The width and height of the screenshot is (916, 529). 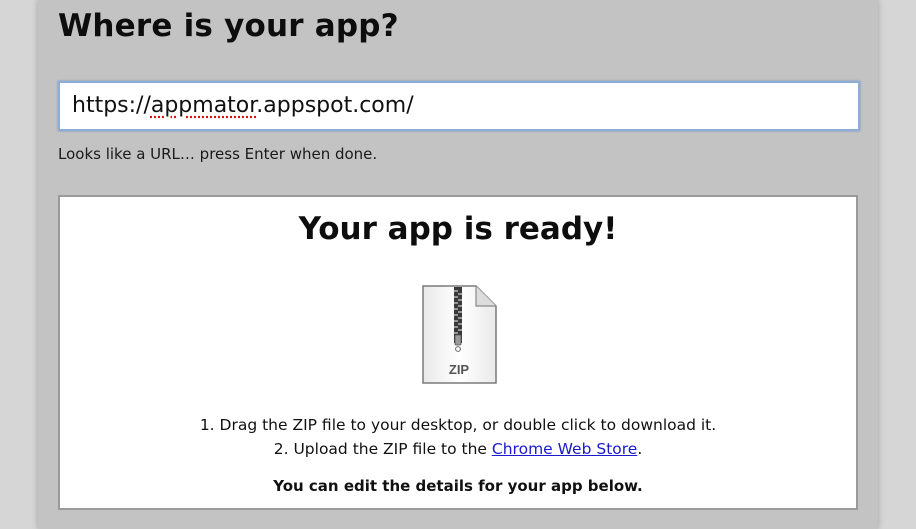 I want to click on zip-file-download: ZIP, so click(x=459, y=335).